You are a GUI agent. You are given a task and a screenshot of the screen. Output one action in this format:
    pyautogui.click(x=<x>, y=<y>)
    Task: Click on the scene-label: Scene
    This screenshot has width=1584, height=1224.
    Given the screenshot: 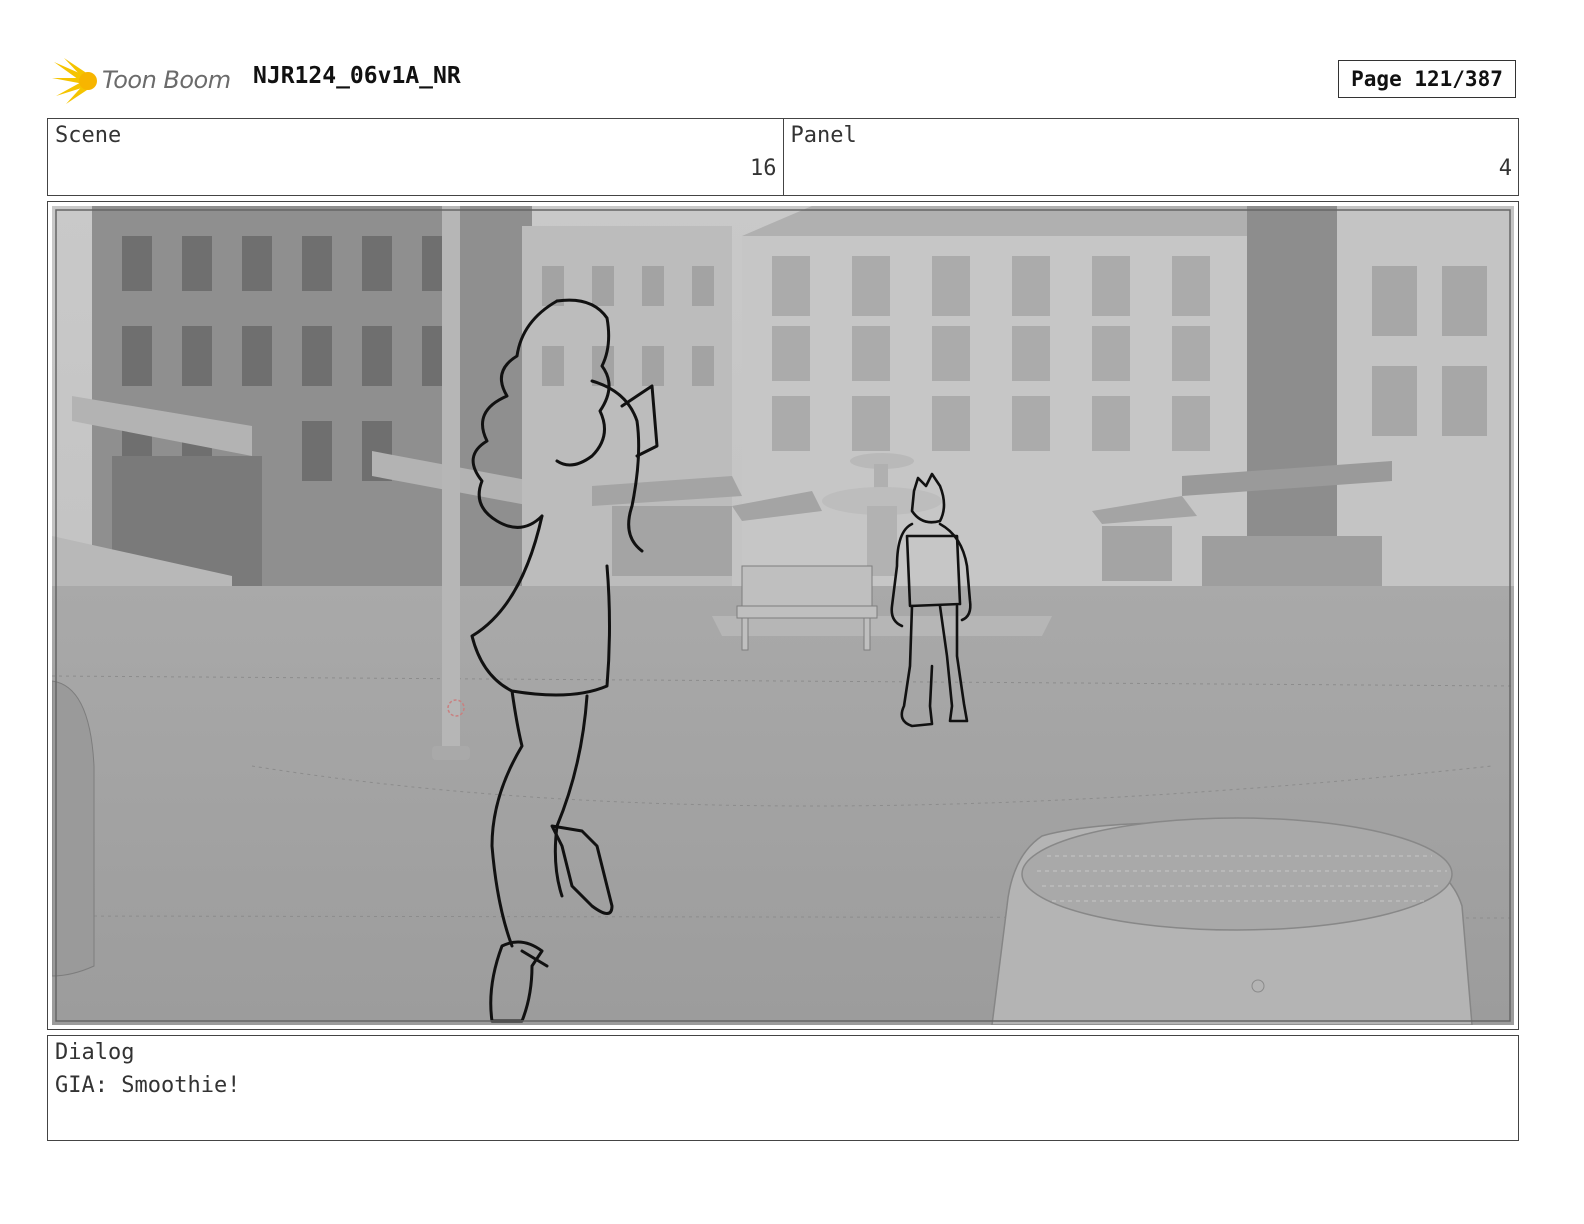 What is the action you would take?
    pyautogui.click(x=88, y=135)
    